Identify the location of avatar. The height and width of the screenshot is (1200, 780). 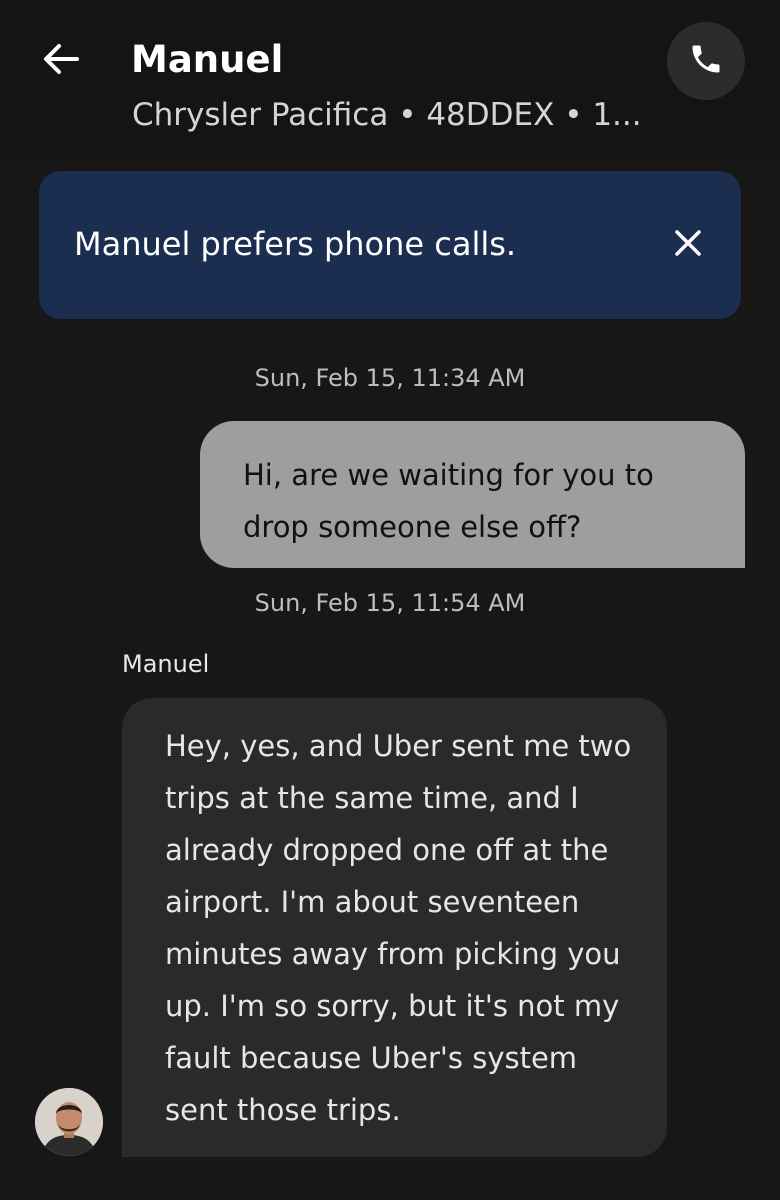
(69, 1122).